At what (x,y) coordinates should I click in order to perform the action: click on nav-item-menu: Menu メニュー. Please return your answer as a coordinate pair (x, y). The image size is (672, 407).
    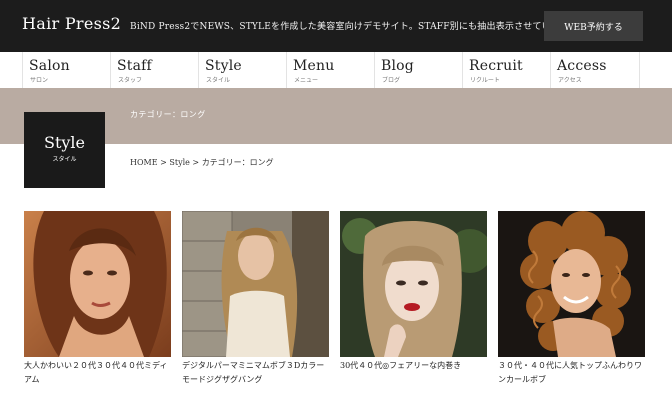
    Looking at the image, I should click on (330, 70).